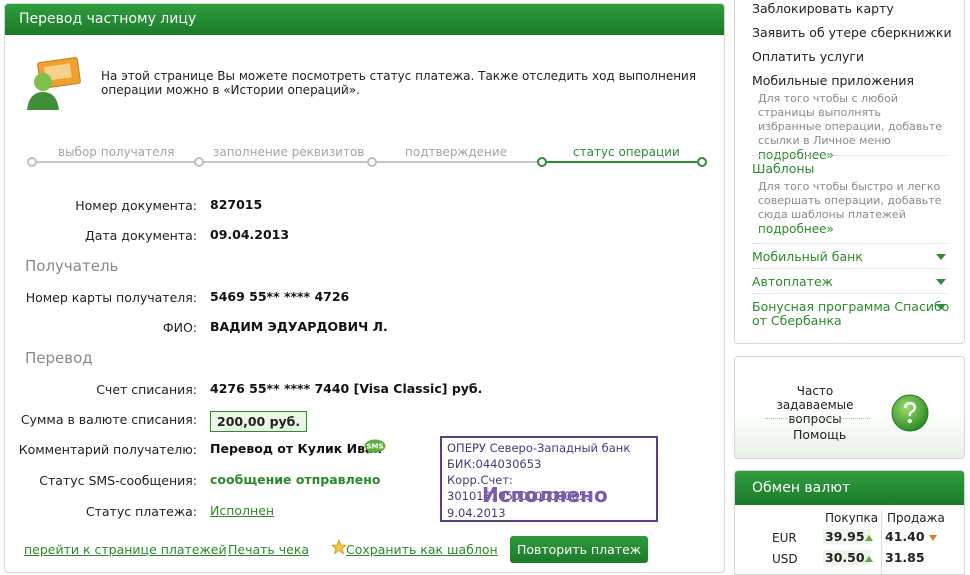 This screenshot has width=970, height=575. I want to click on exchange-title: Обмен валют, so click(849, 488).